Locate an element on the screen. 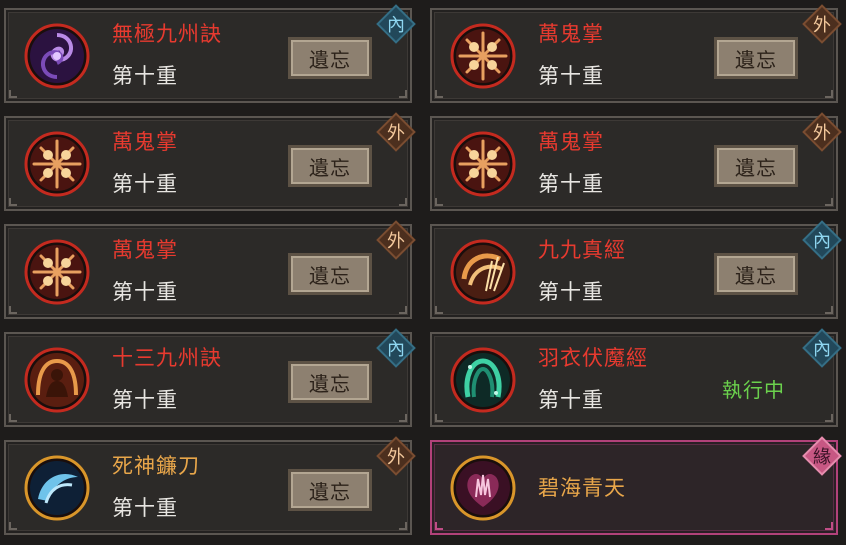 The image size is (846, 545). meditation-icon is located at coordinates (57, 380).